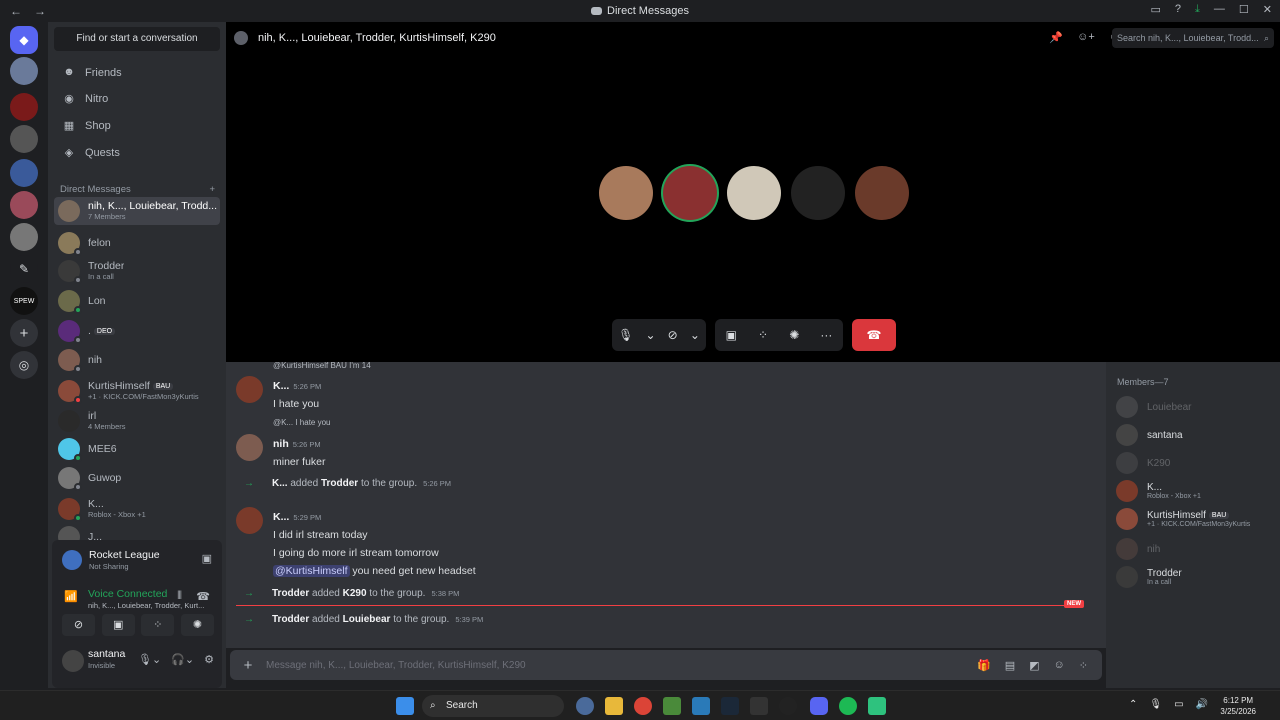 This screenshot has width=1280, height=720. Describe the element at coordinates (1197, 9) in the screenshot. I see `download-icon: ⤓` at that location.